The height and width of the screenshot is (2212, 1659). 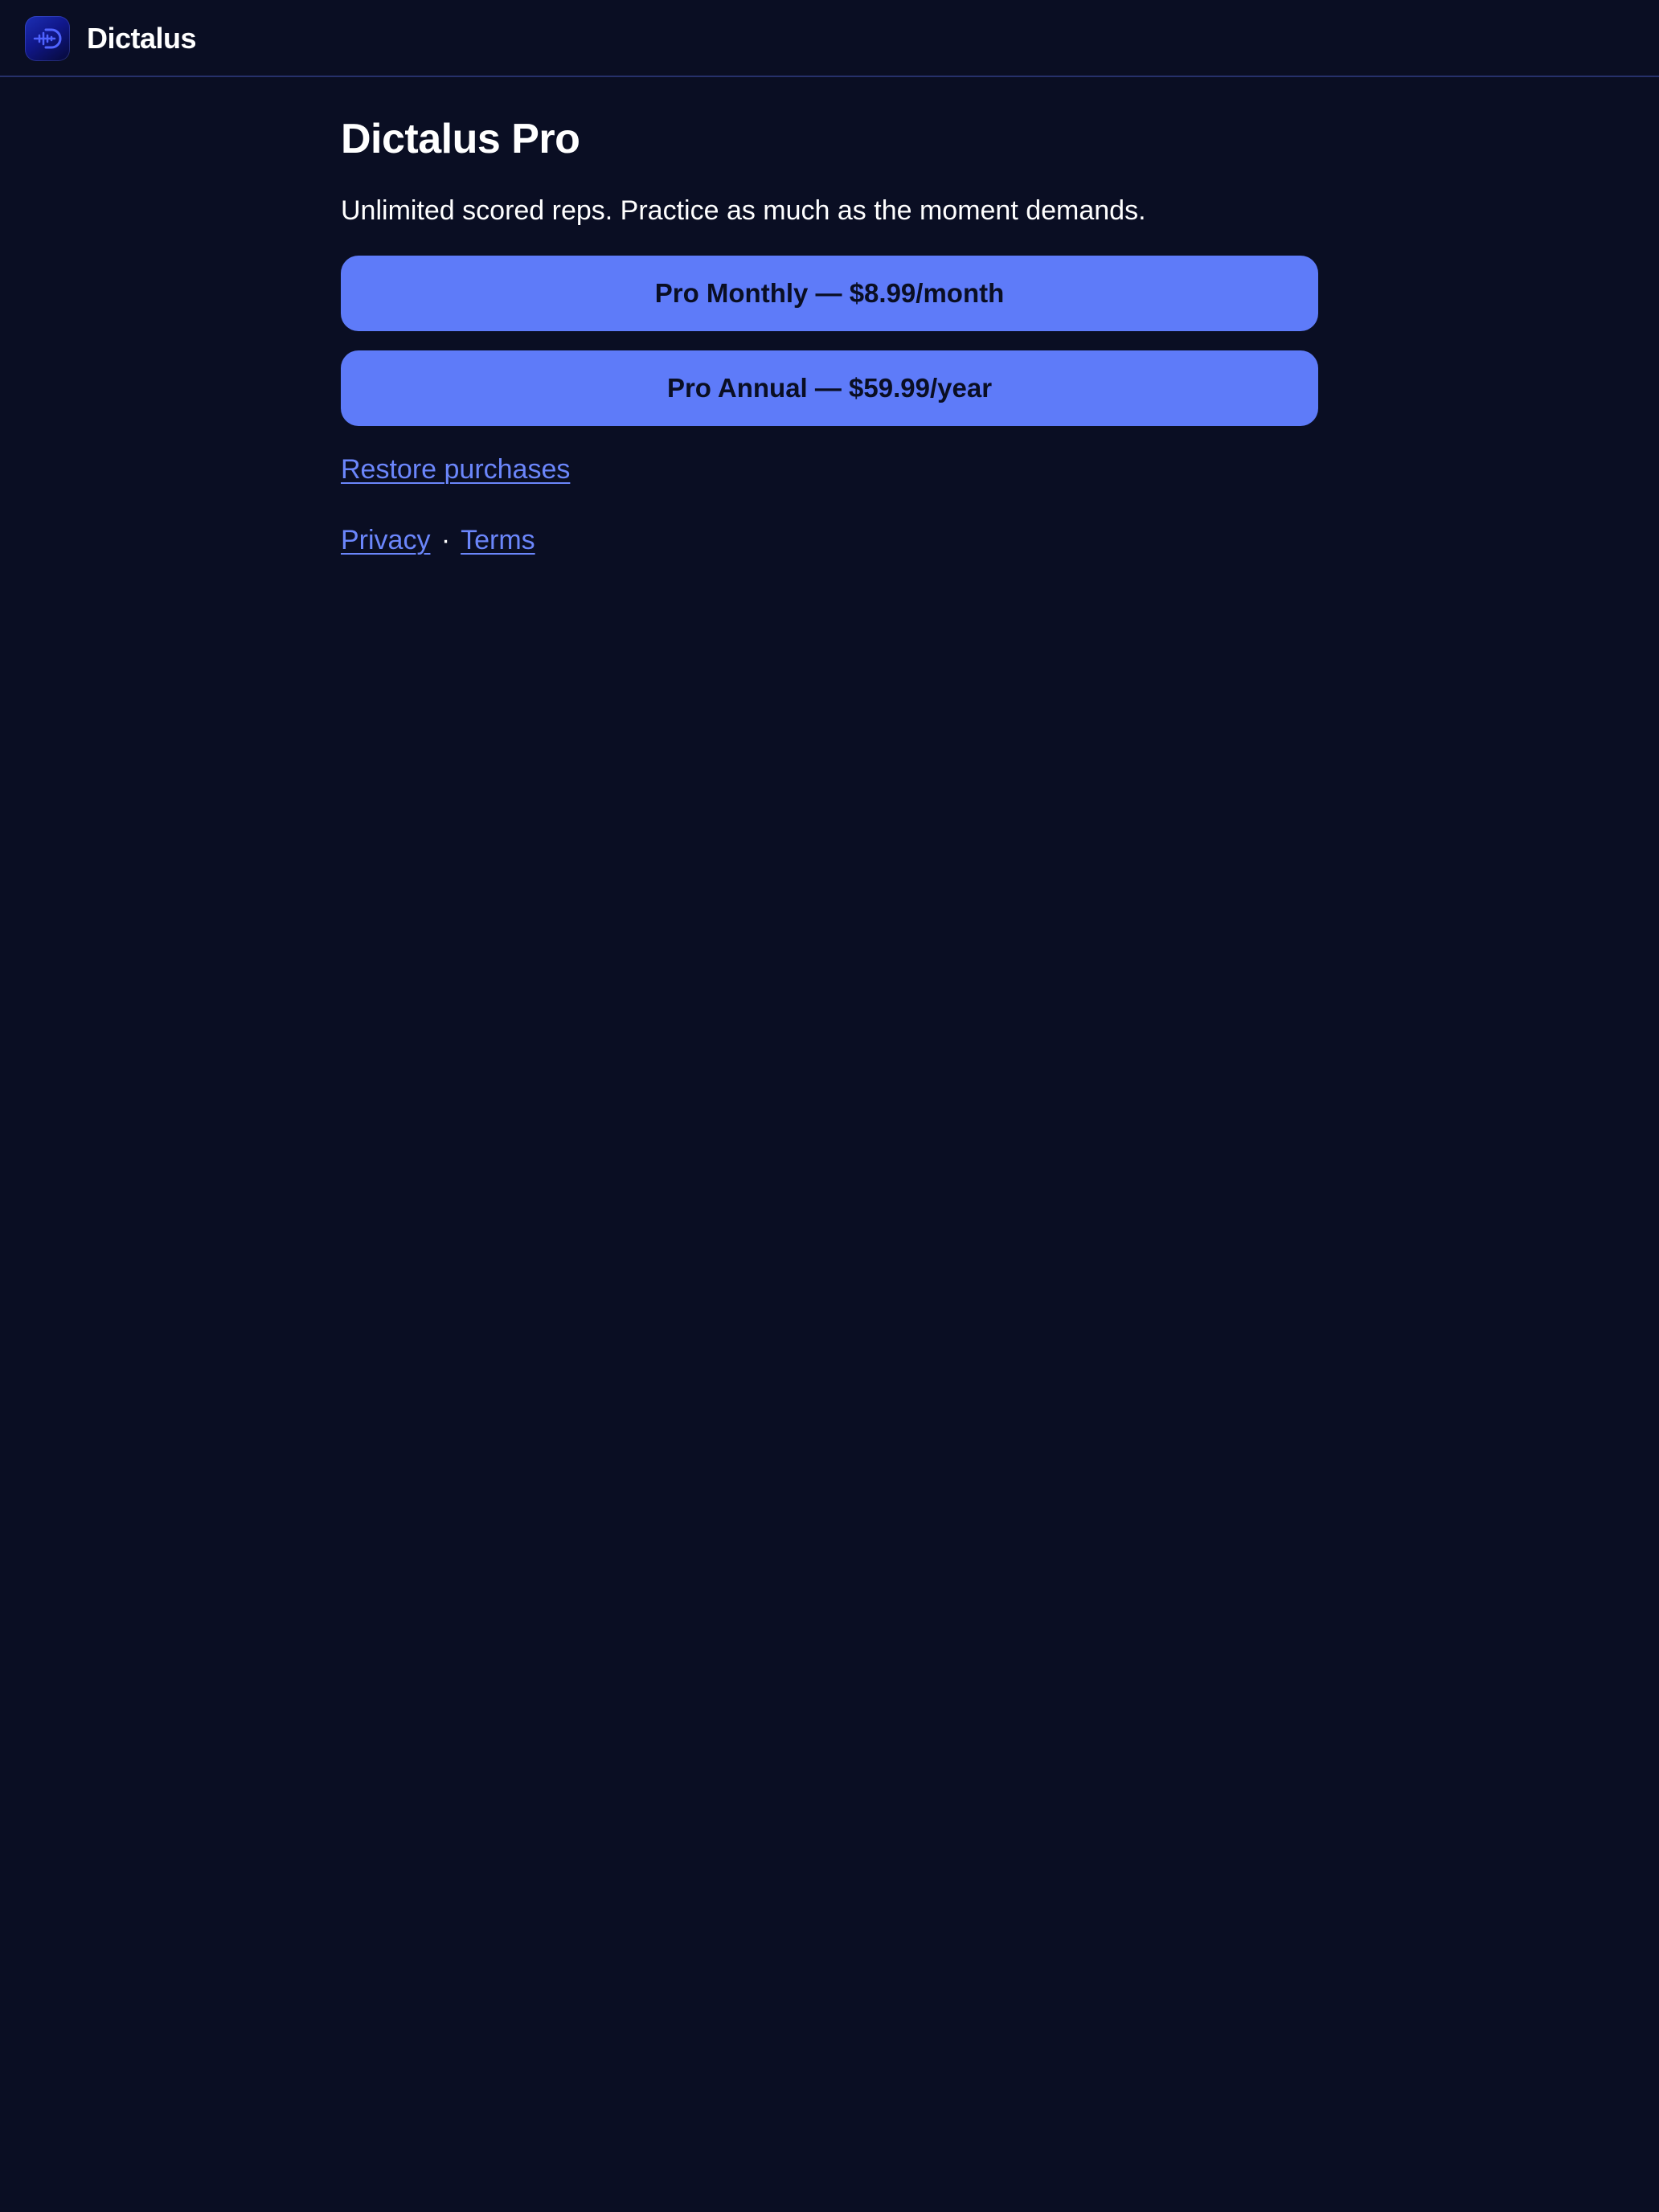 What do you see at coordinates (460, 139) in the screenshot?
I see `page-title: Dictalus Pro` at bounding box center [460, 139].